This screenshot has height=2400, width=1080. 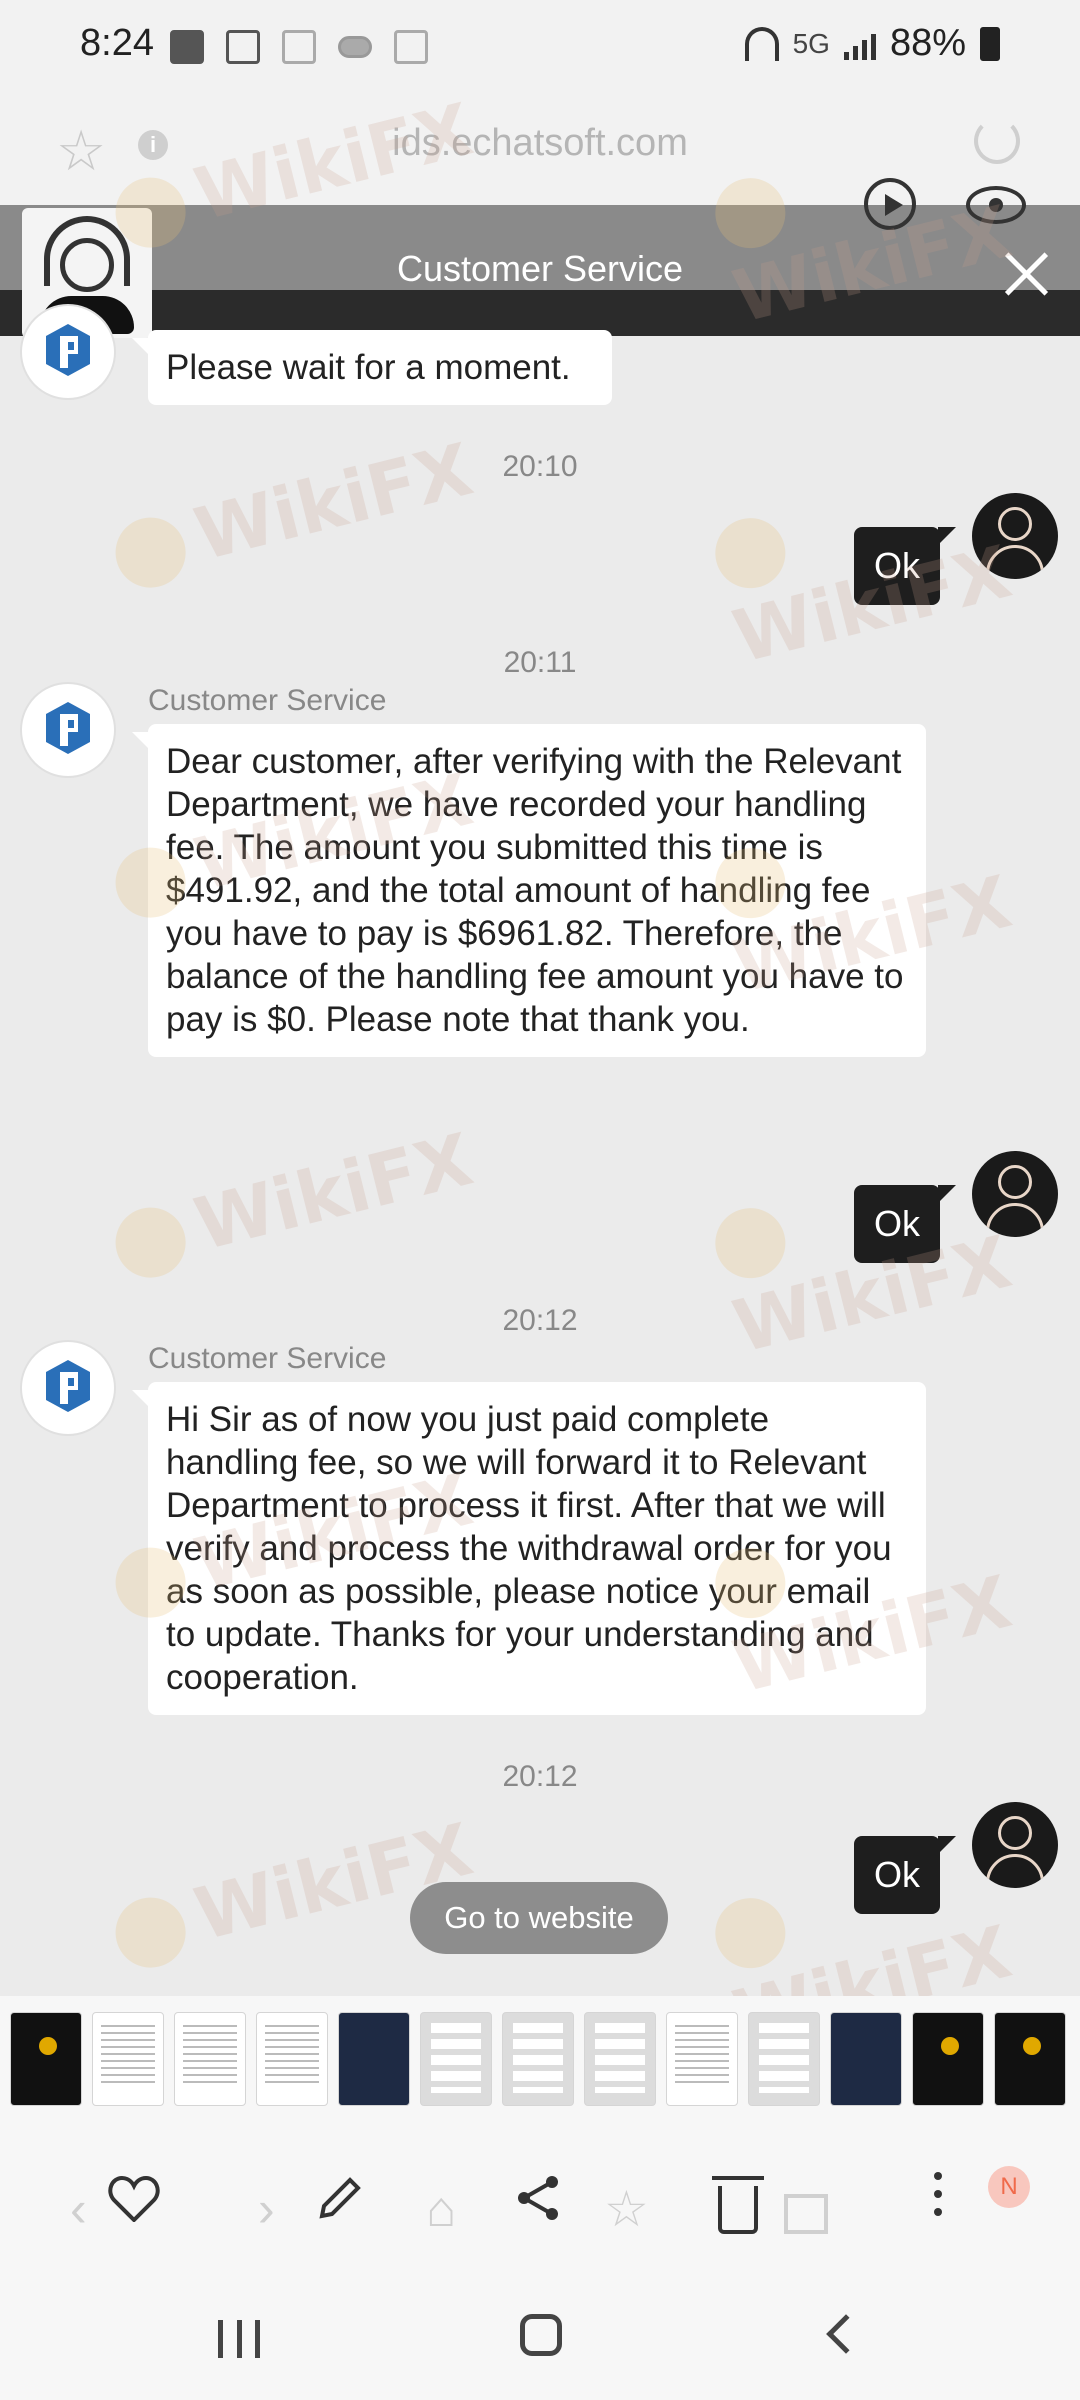 I want to click on share-icon, so click(x=538, y=2198).